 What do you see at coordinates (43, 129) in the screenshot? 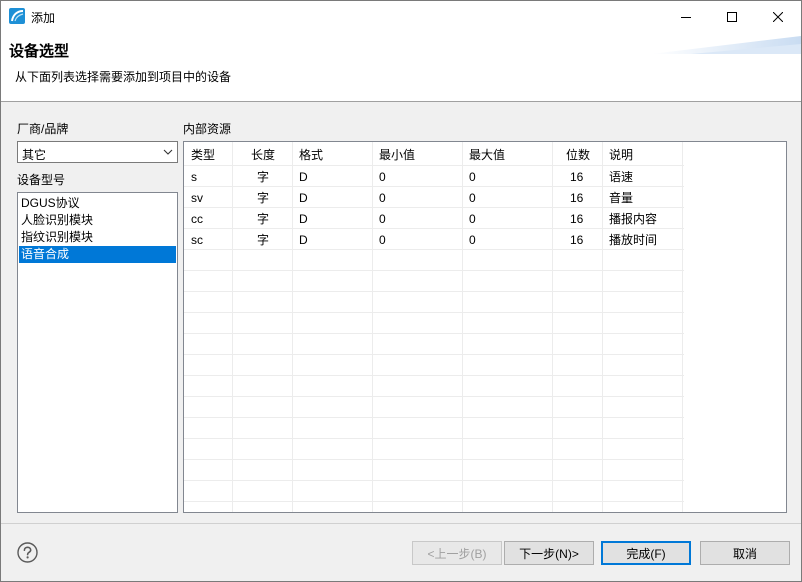
I see `vendor-label: 厂商/品牌` at bounding box center [43, 129].